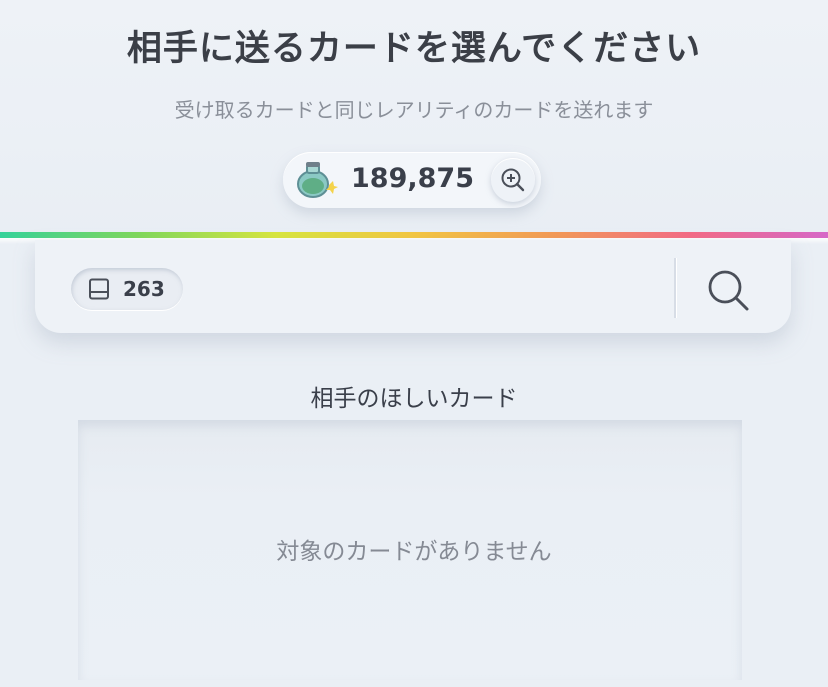 The width and height of the screenshot is (828, 687). What do you see at coordinates (99, 289) in the screenshot?
I see `card-icon` at bounding box center [99, 289].